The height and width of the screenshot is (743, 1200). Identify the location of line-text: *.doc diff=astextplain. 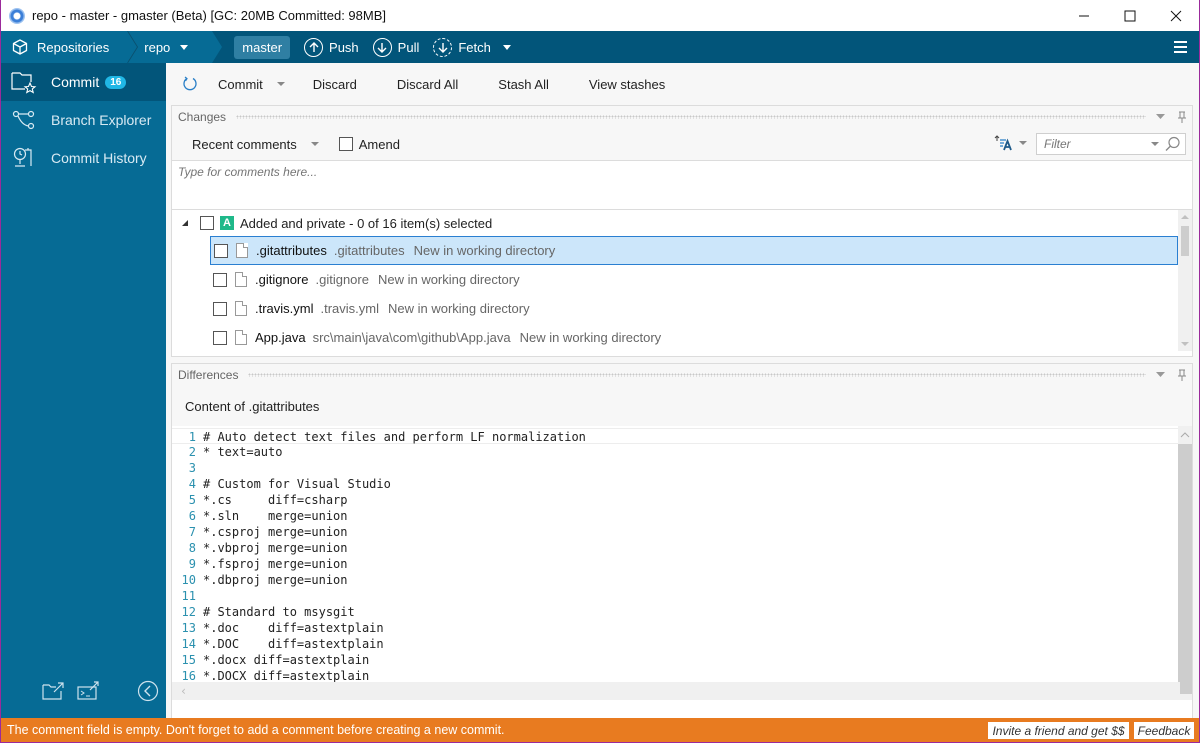
(293, 628).